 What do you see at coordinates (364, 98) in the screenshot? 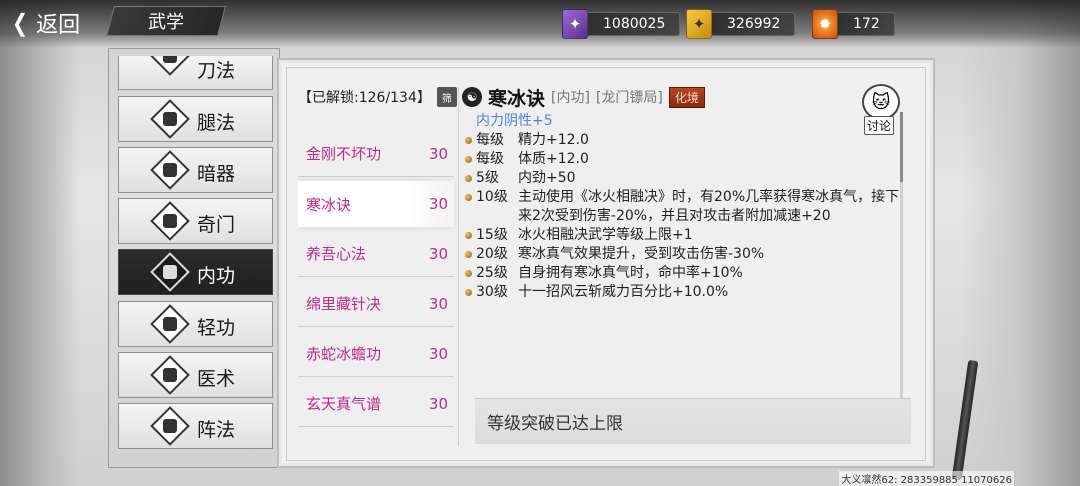
I see `unlock-label: 【已解锁:126/134】` at bounding box center [364, 98].